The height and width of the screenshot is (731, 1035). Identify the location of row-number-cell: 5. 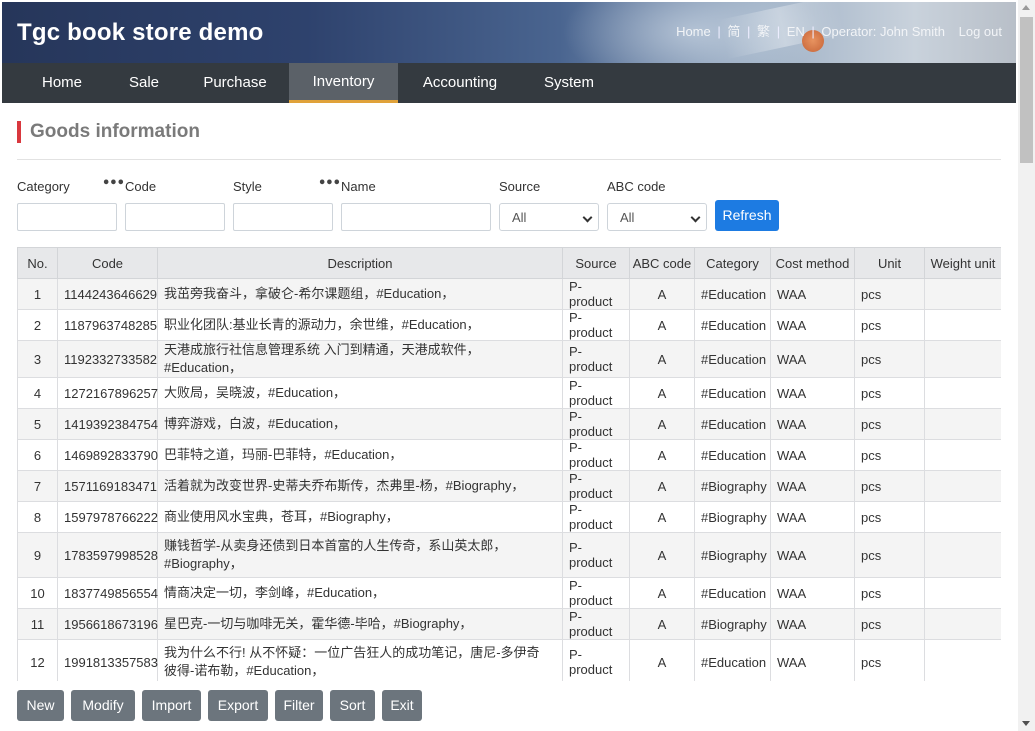
(37, 424).